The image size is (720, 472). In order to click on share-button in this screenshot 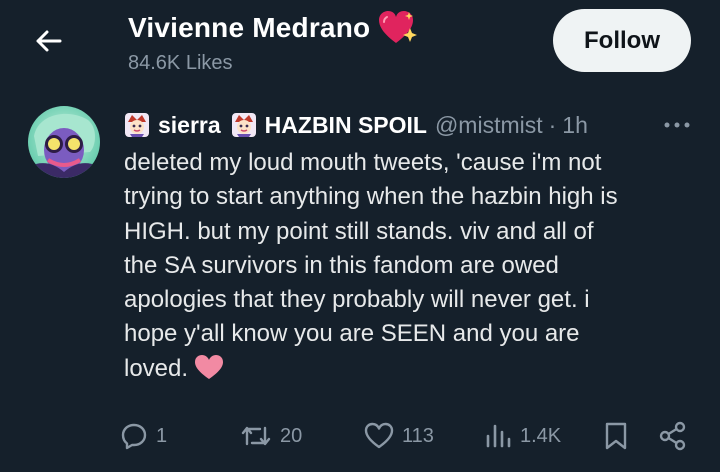, I will do `click(673, 436)`.